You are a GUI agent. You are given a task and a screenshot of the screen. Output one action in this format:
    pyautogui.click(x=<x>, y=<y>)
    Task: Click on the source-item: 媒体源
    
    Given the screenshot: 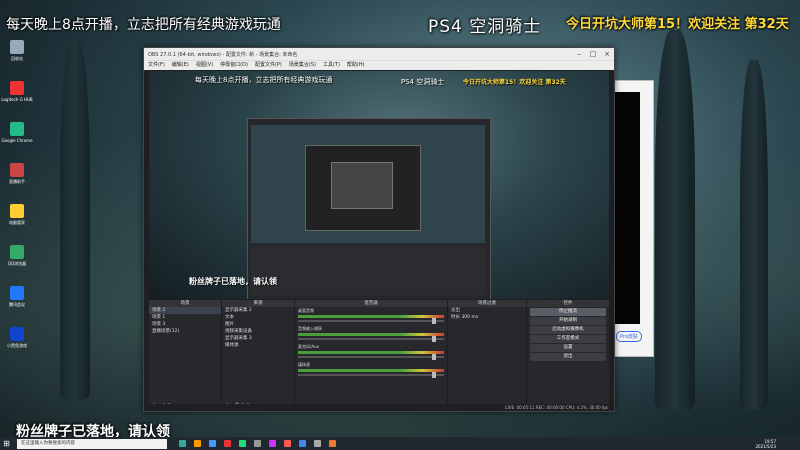 What is the action you would take?
    pyautogui.click(x=258, y=345)
    